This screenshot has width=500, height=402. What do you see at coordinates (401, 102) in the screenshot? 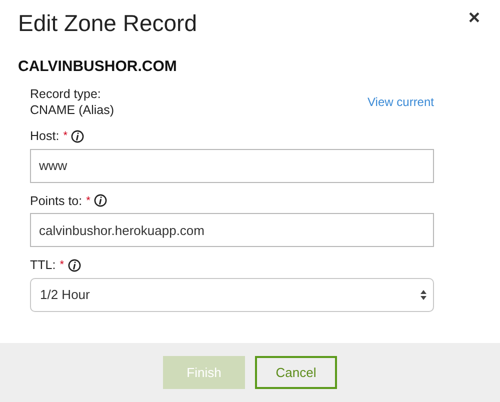
I see `view-current-link: View current` at bounding box center [401, 102].